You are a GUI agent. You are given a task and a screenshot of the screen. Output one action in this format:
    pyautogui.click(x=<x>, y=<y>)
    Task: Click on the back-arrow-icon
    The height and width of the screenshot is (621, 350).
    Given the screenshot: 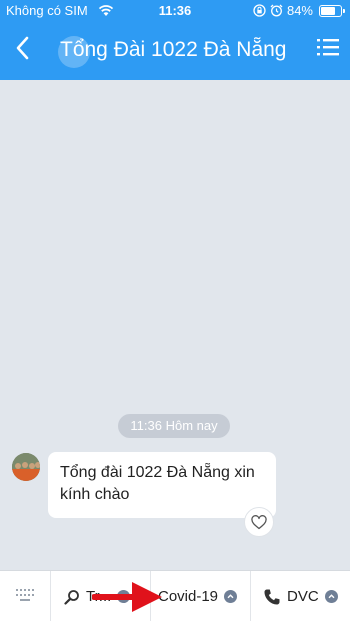 What is the action you would take?
    pyautogui.click(x=23, y=48)
    